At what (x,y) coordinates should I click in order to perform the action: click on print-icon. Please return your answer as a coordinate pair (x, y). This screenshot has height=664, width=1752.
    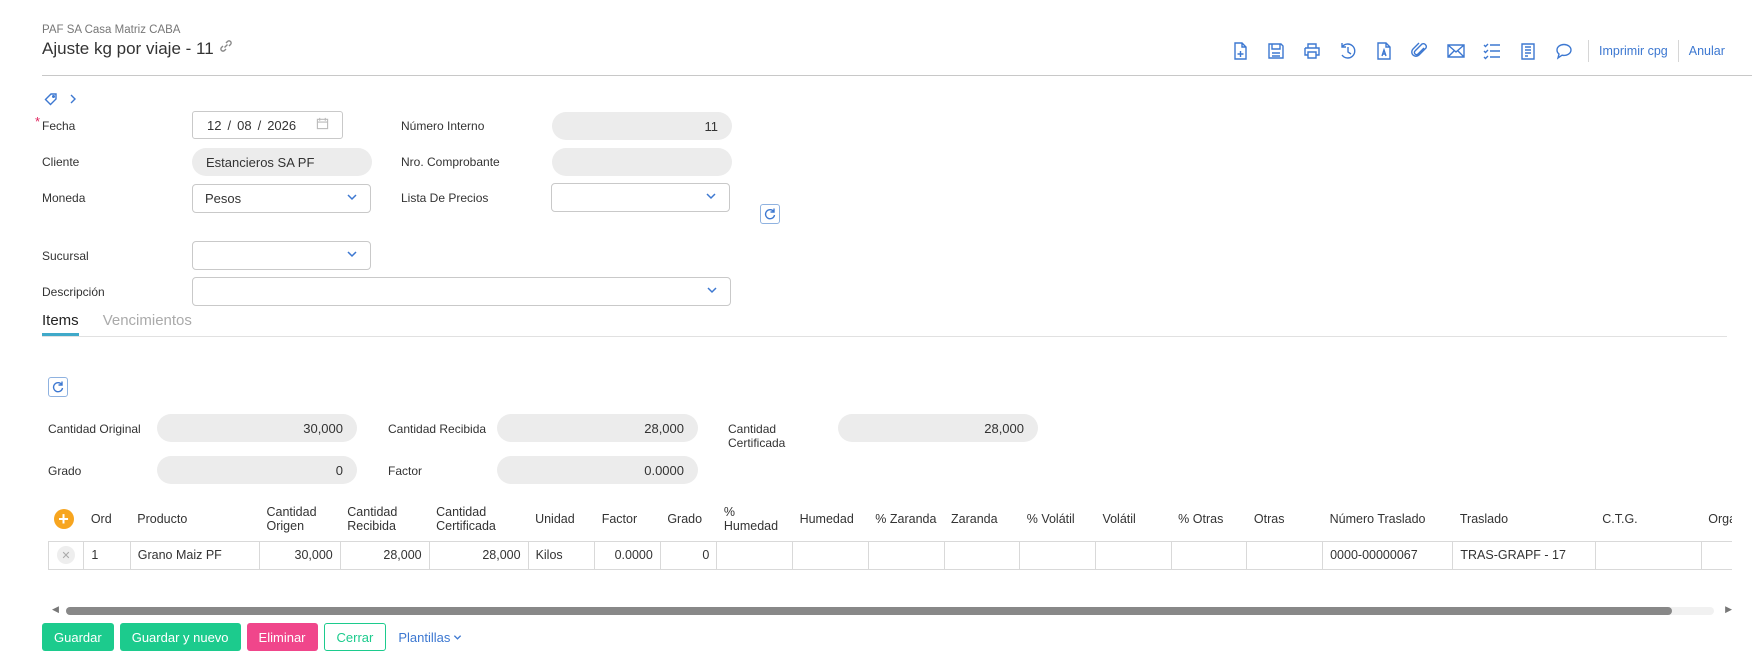
    Looking at the image, I should click on (1312, 51).